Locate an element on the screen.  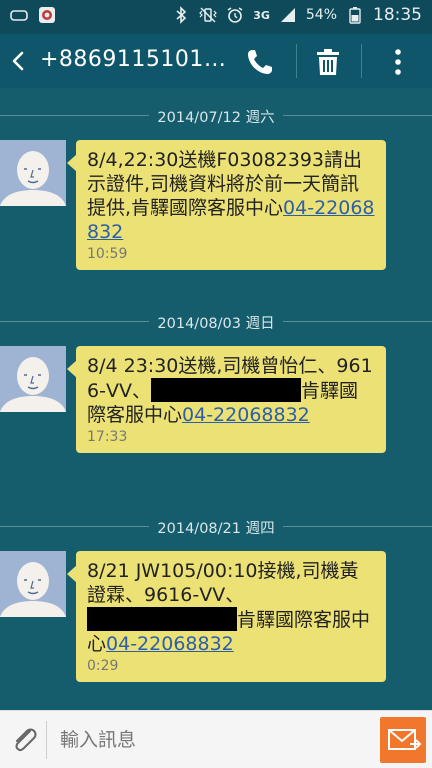
message-time: 0:29 is located at coordinates (103, 666).